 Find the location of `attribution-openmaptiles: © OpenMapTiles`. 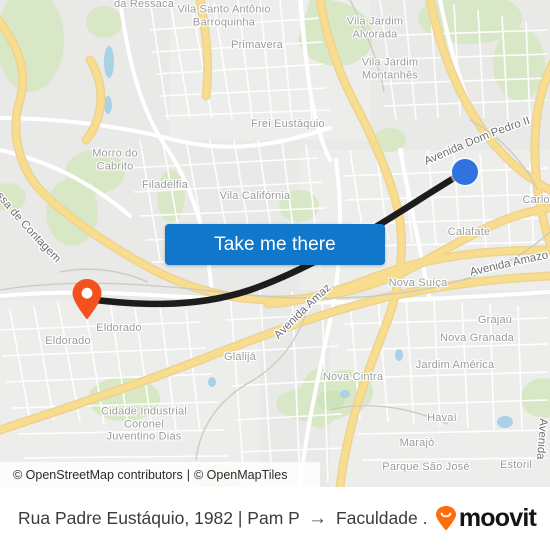

attribution-openmaptiles: © OpenMapTiles is located at coordinates (241, 475).